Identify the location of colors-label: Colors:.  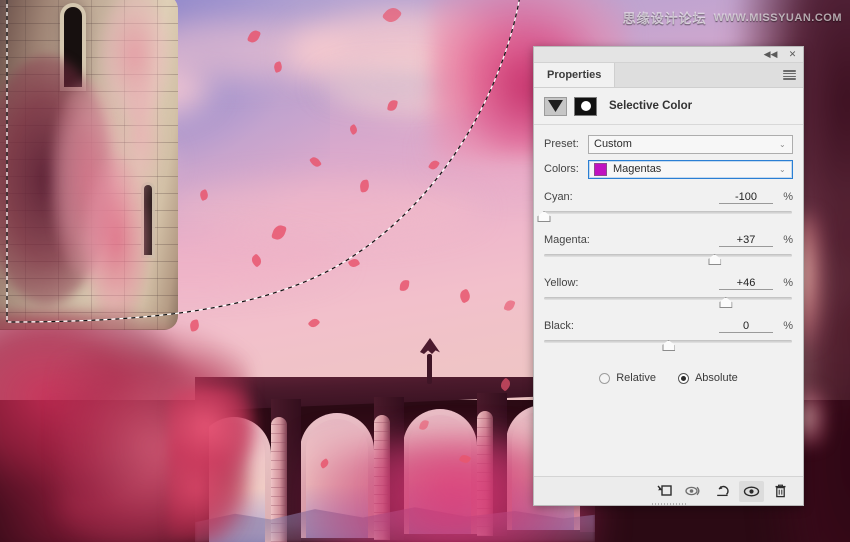
(561, 169).